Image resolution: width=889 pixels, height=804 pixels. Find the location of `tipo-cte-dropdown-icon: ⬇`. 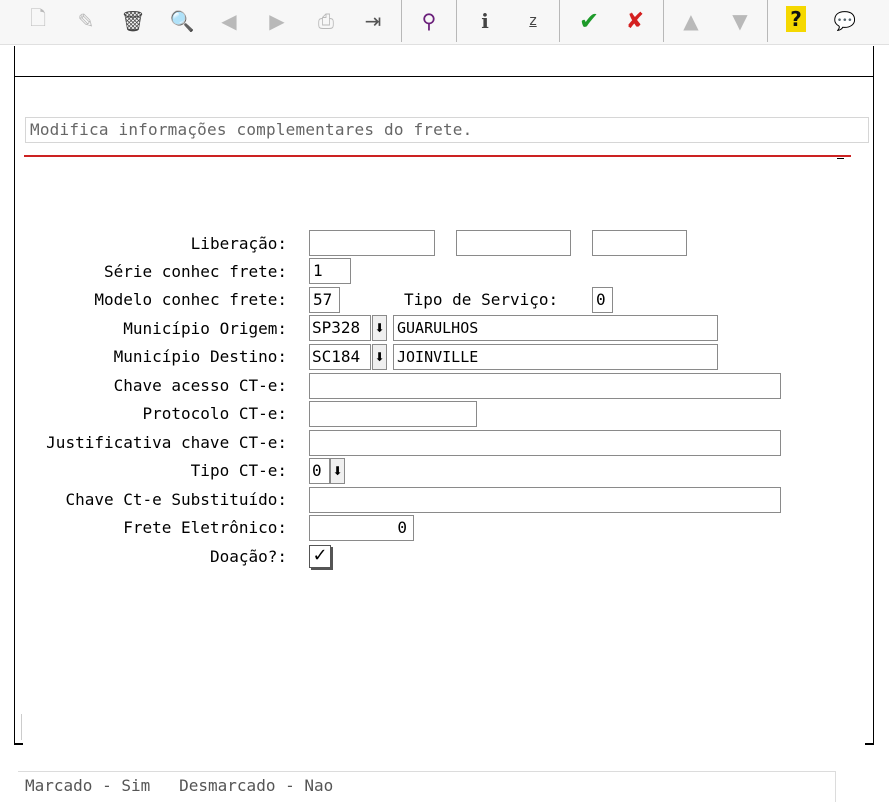

tipo-cte-dropdown-icon: ⬇ is located at coordinates (337, 471).